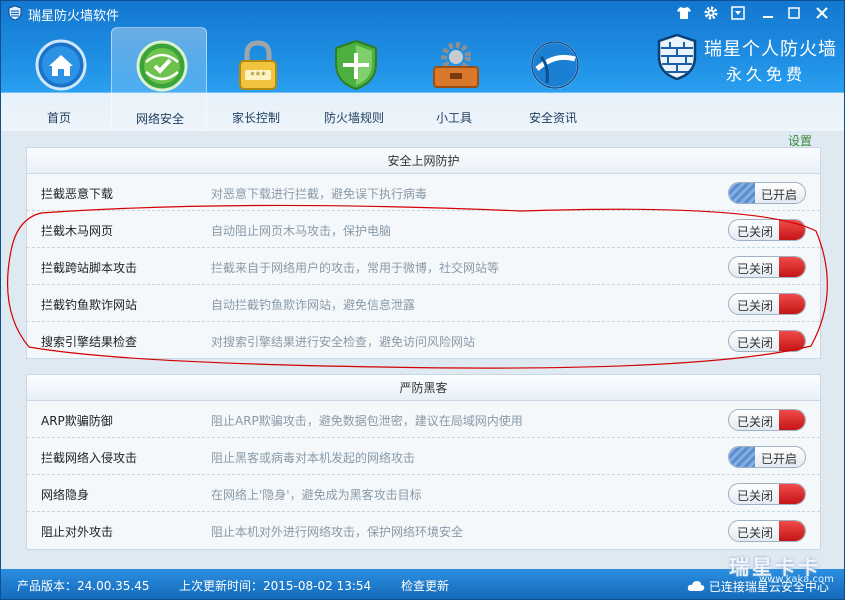  What do you see at coordinates (423, 303) in the screenshot?
I see `setting-row: 拦截钓鱼欺诈网站 自动拦截钓鱼欺诈网站，避免信息泄露 已关闭` at bounding box center [423, 303].